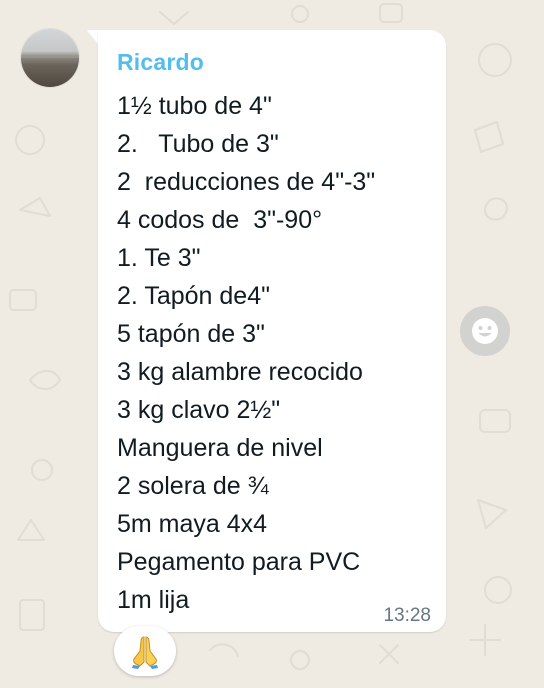  I want to click on smiley-icon, so click(485, 331).